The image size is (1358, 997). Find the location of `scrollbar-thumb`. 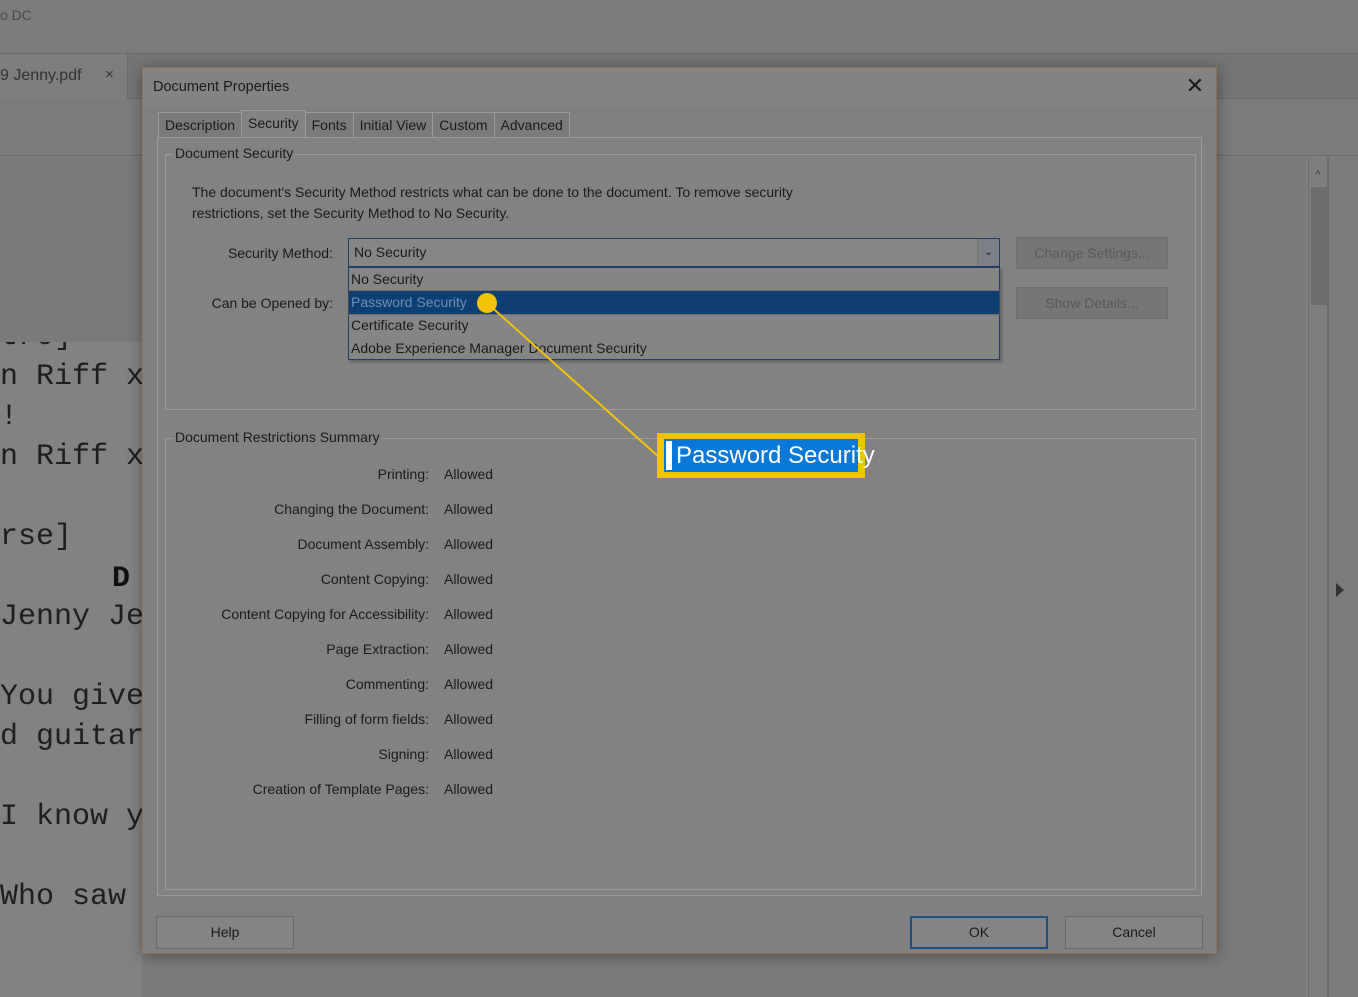

scrollbar-thumb is located at coordinates (1319, 246).